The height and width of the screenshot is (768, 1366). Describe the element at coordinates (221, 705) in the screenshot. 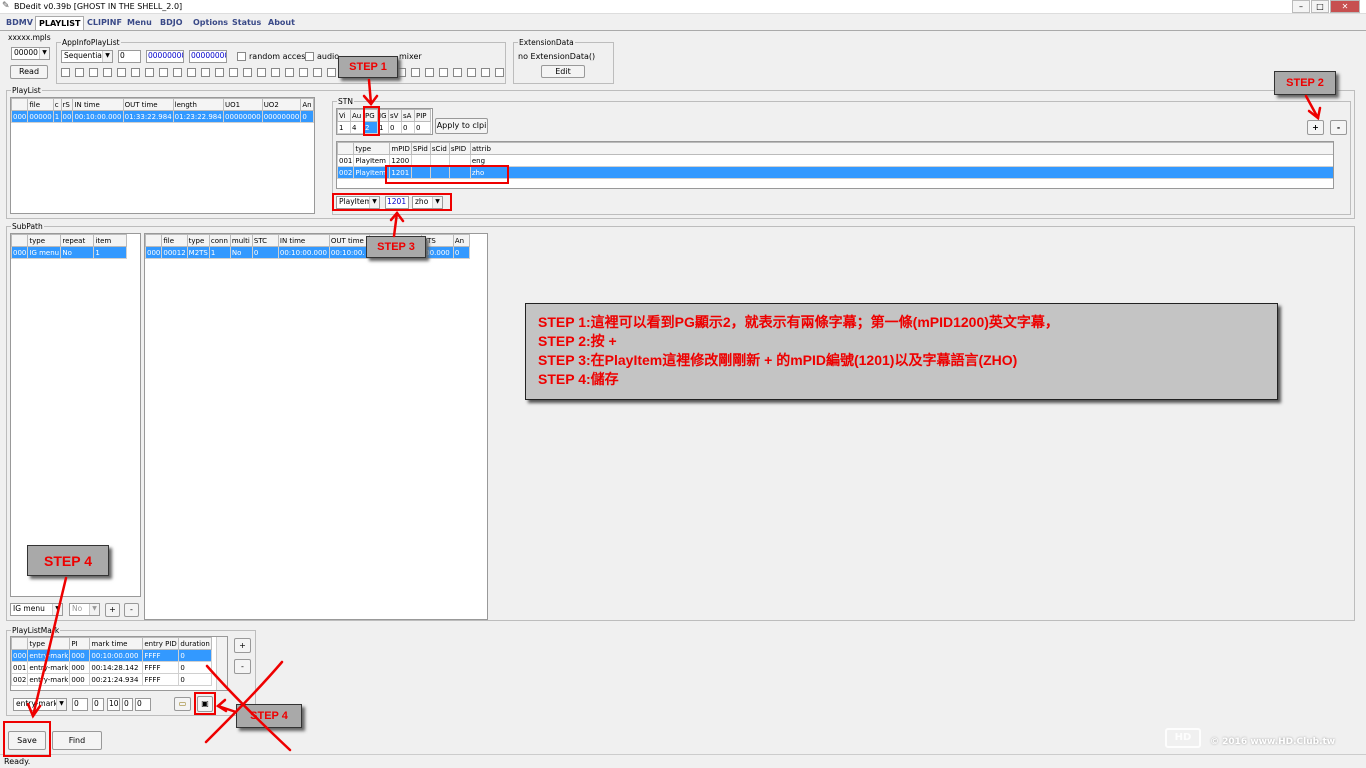

I see `arrowhead-step4-save` at that location.